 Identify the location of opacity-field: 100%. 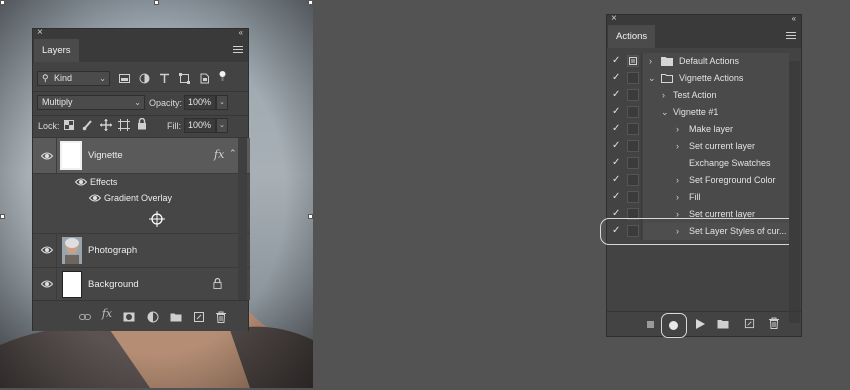
(200, 102).